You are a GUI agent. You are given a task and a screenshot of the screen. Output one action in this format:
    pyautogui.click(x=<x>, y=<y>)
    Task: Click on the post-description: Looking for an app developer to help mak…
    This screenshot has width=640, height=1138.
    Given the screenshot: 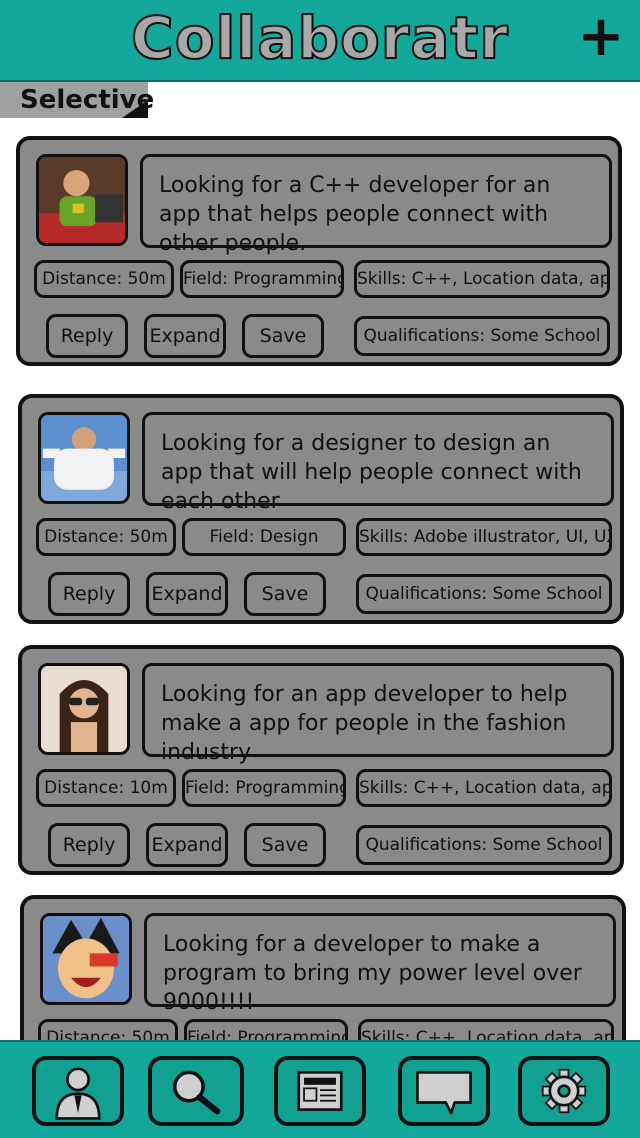 What is the action you would take?
    pyautogui.click(x=378, y=714)
    